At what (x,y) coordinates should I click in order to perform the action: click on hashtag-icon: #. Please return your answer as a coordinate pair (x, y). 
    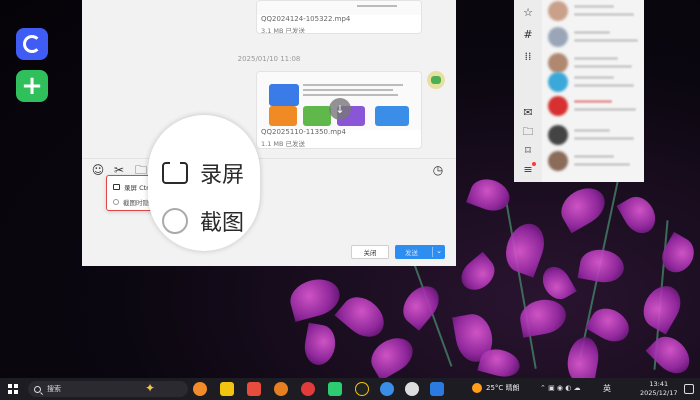
    Looking at the image, I should click on (528, 35).